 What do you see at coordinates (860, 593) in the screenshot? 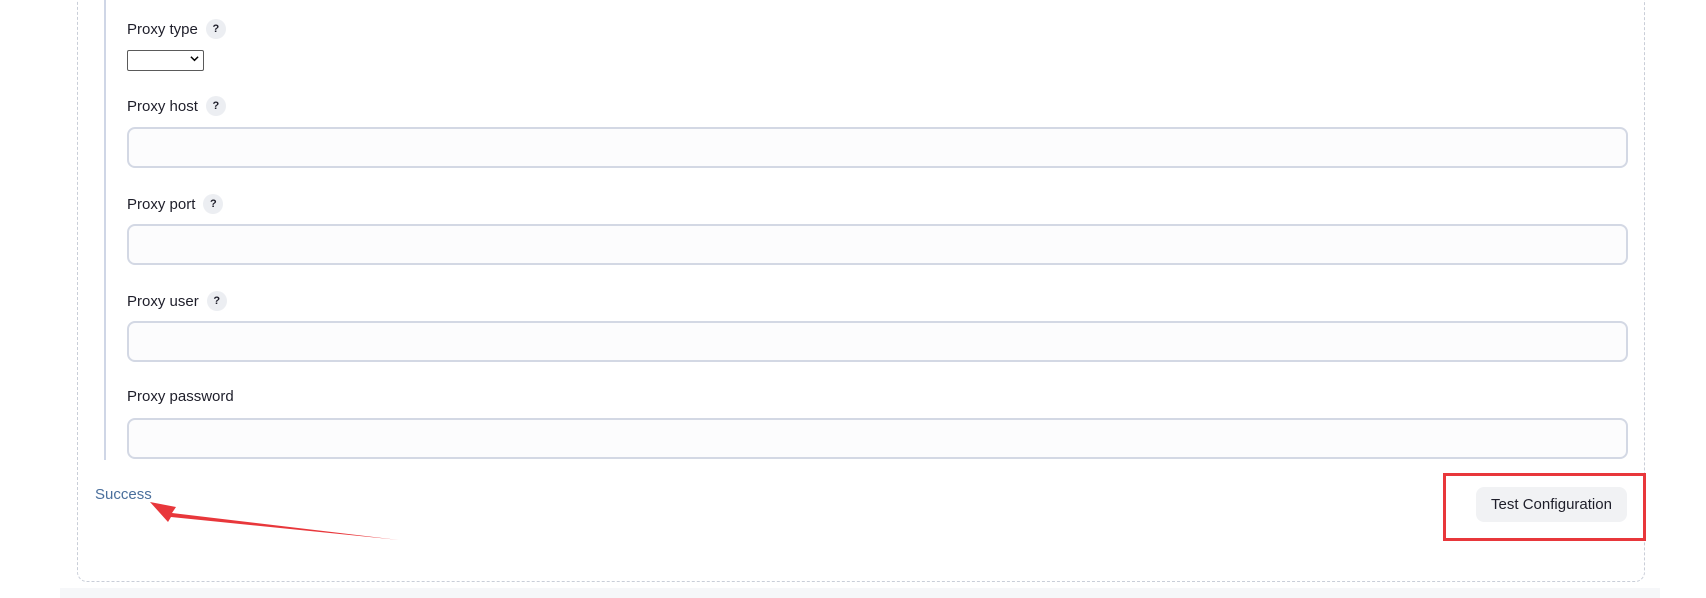
I see `panel-footer-shade` at bounding box center [860, 593].